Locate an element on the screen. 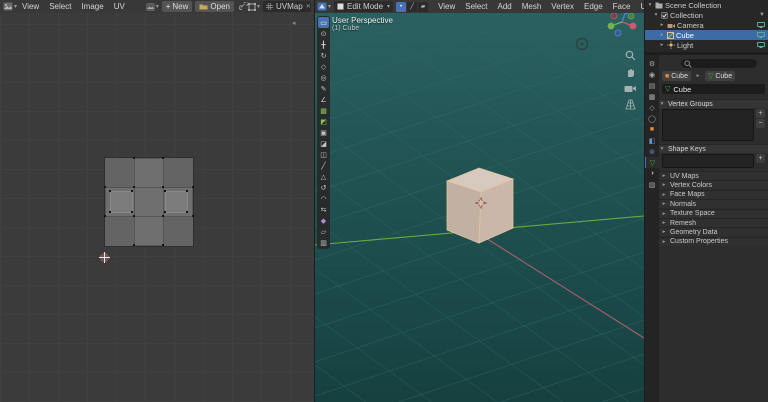  tool-transform: ◎ is located at coordinates (323, 77).